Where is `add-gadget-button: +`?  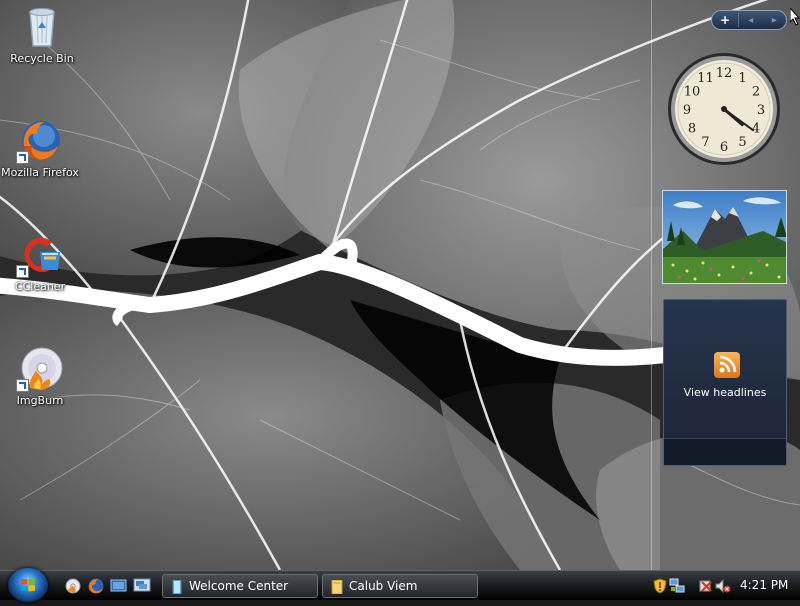 add-gadget-button: + is located at coordinates (725, 20).